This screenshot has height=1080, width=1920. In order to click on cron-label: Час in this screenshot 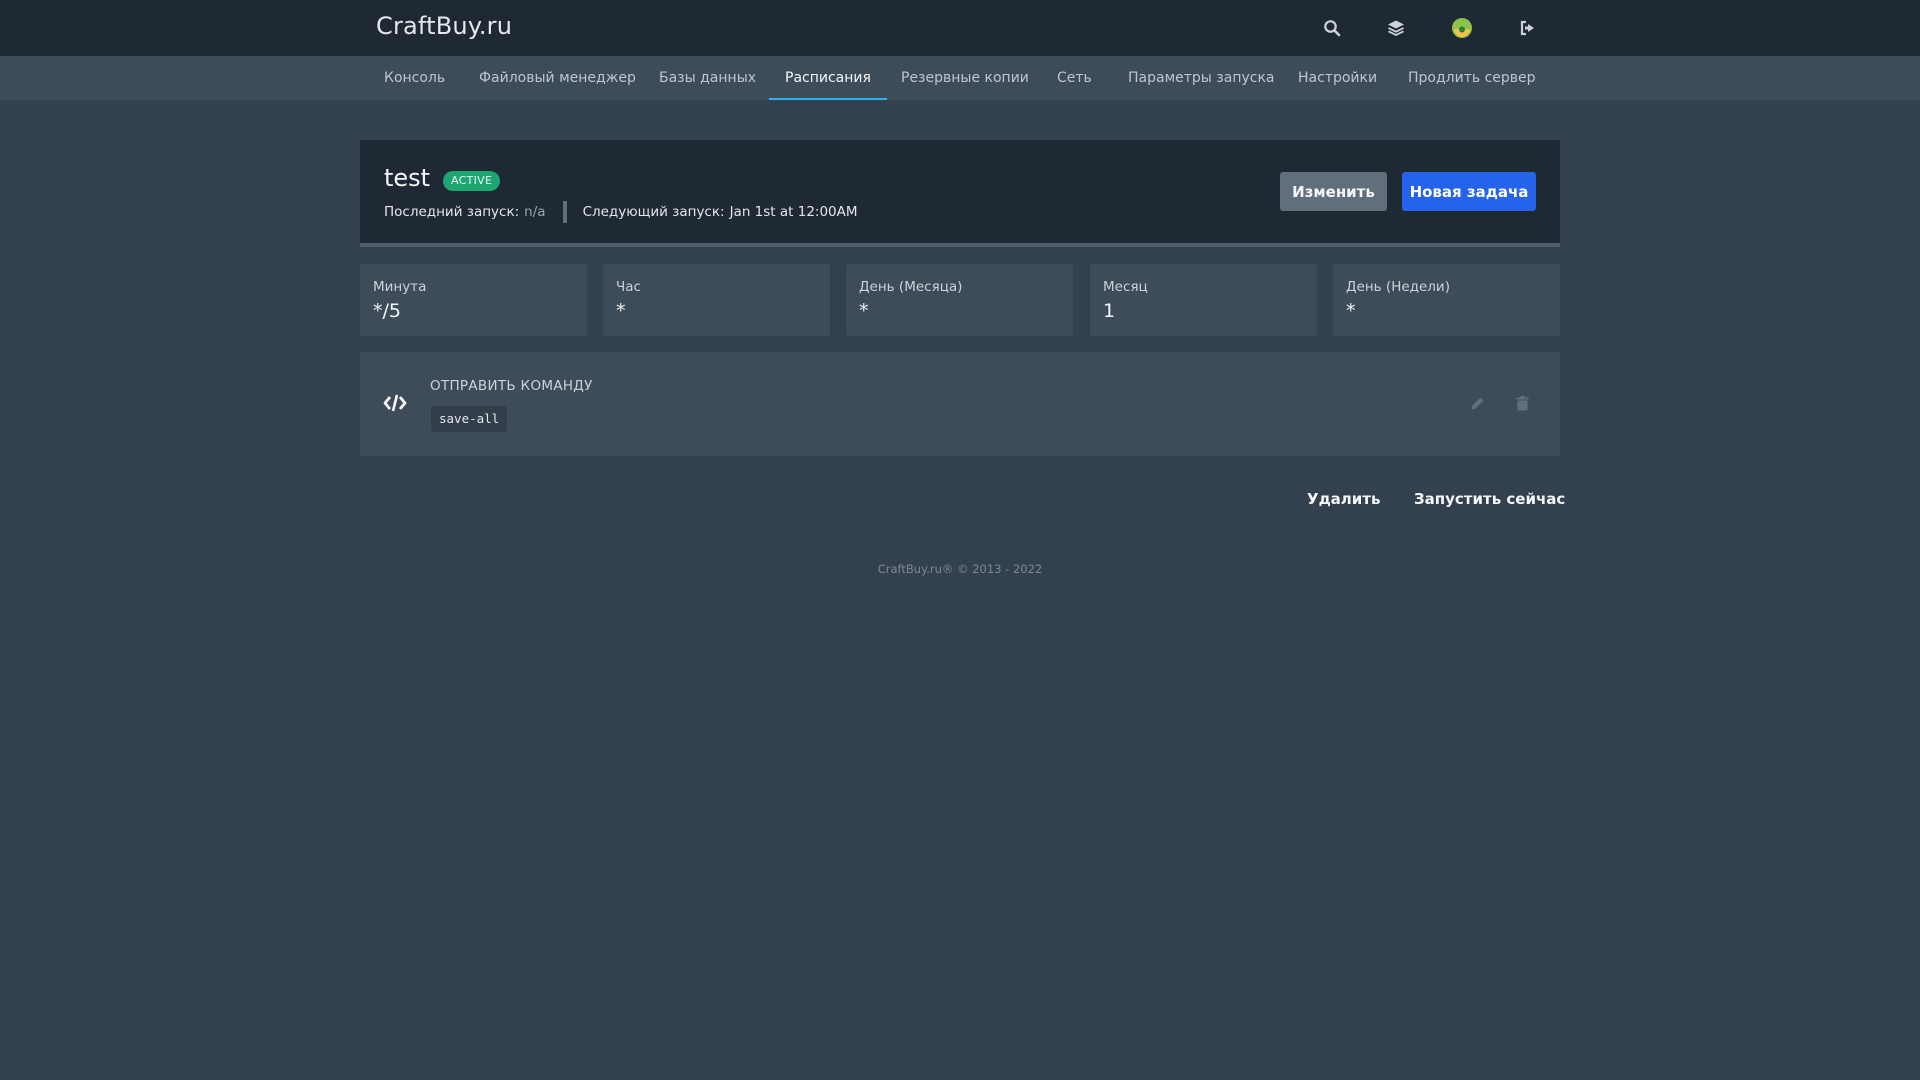, I will do `click(628, 287)`.